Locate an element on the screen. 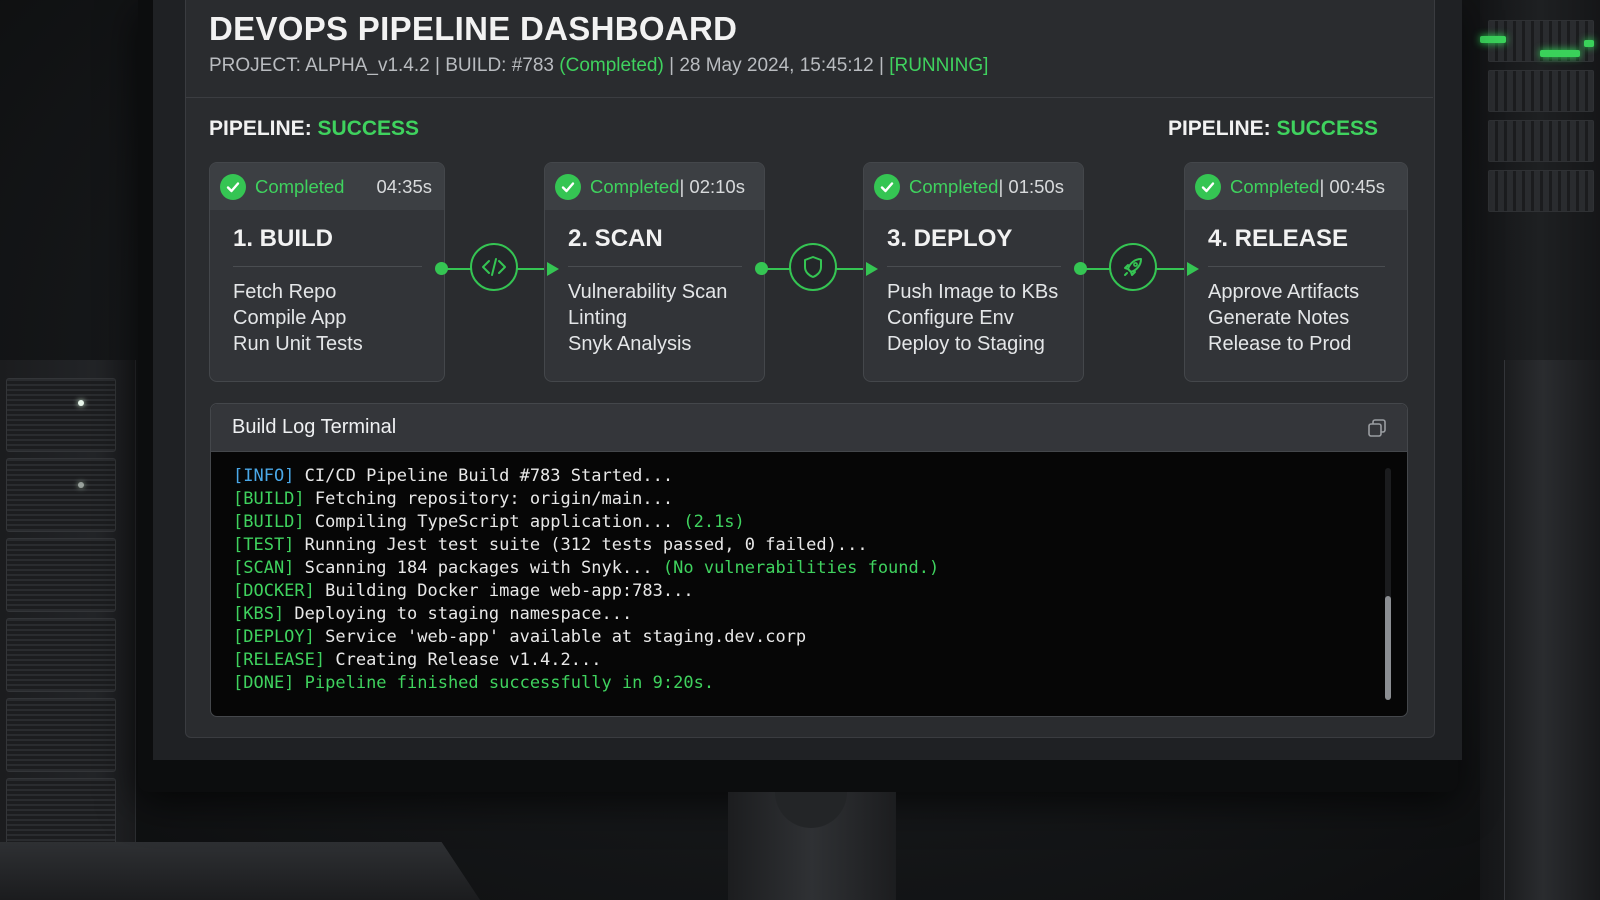  stage-task: Deploy to Staging is located at coordinates (966, 344).